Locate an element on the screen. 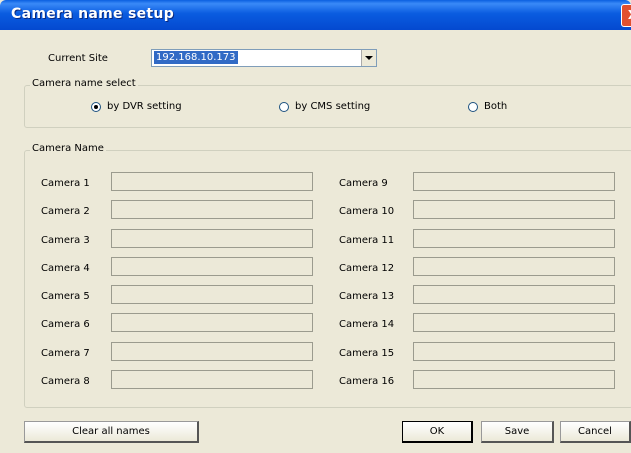 This screenshot has height=453, width=631. current-site-label: Current Site is located at coordinates (78, 58).